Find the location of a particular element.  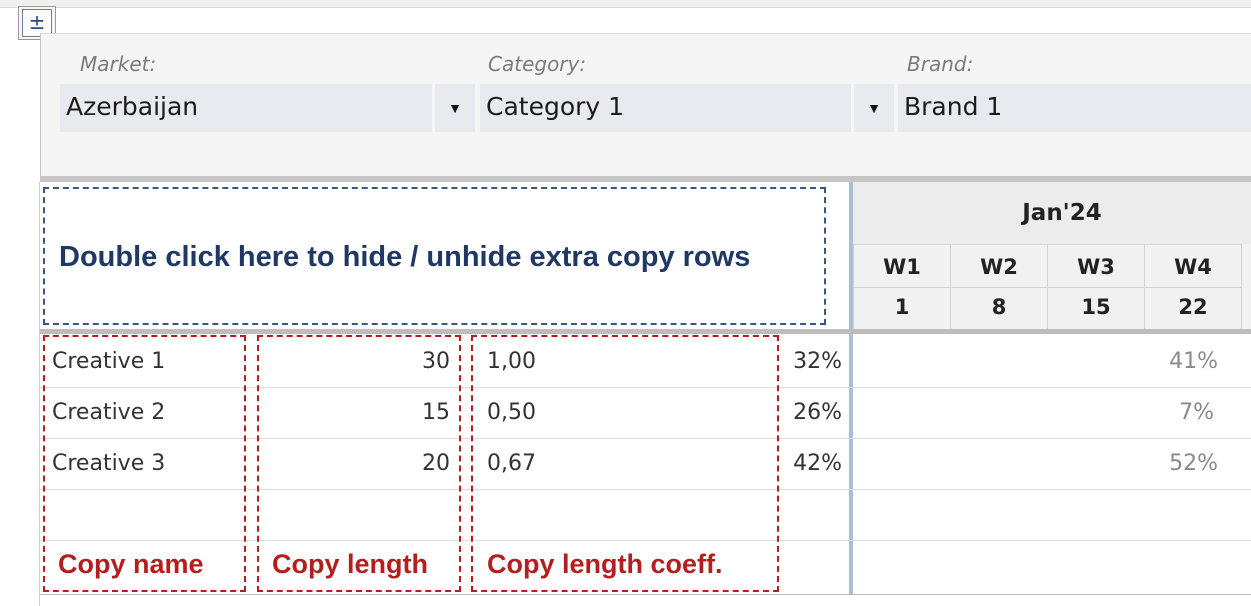

week-header-w3: W3 15 is located at coordinates (1095, 287).